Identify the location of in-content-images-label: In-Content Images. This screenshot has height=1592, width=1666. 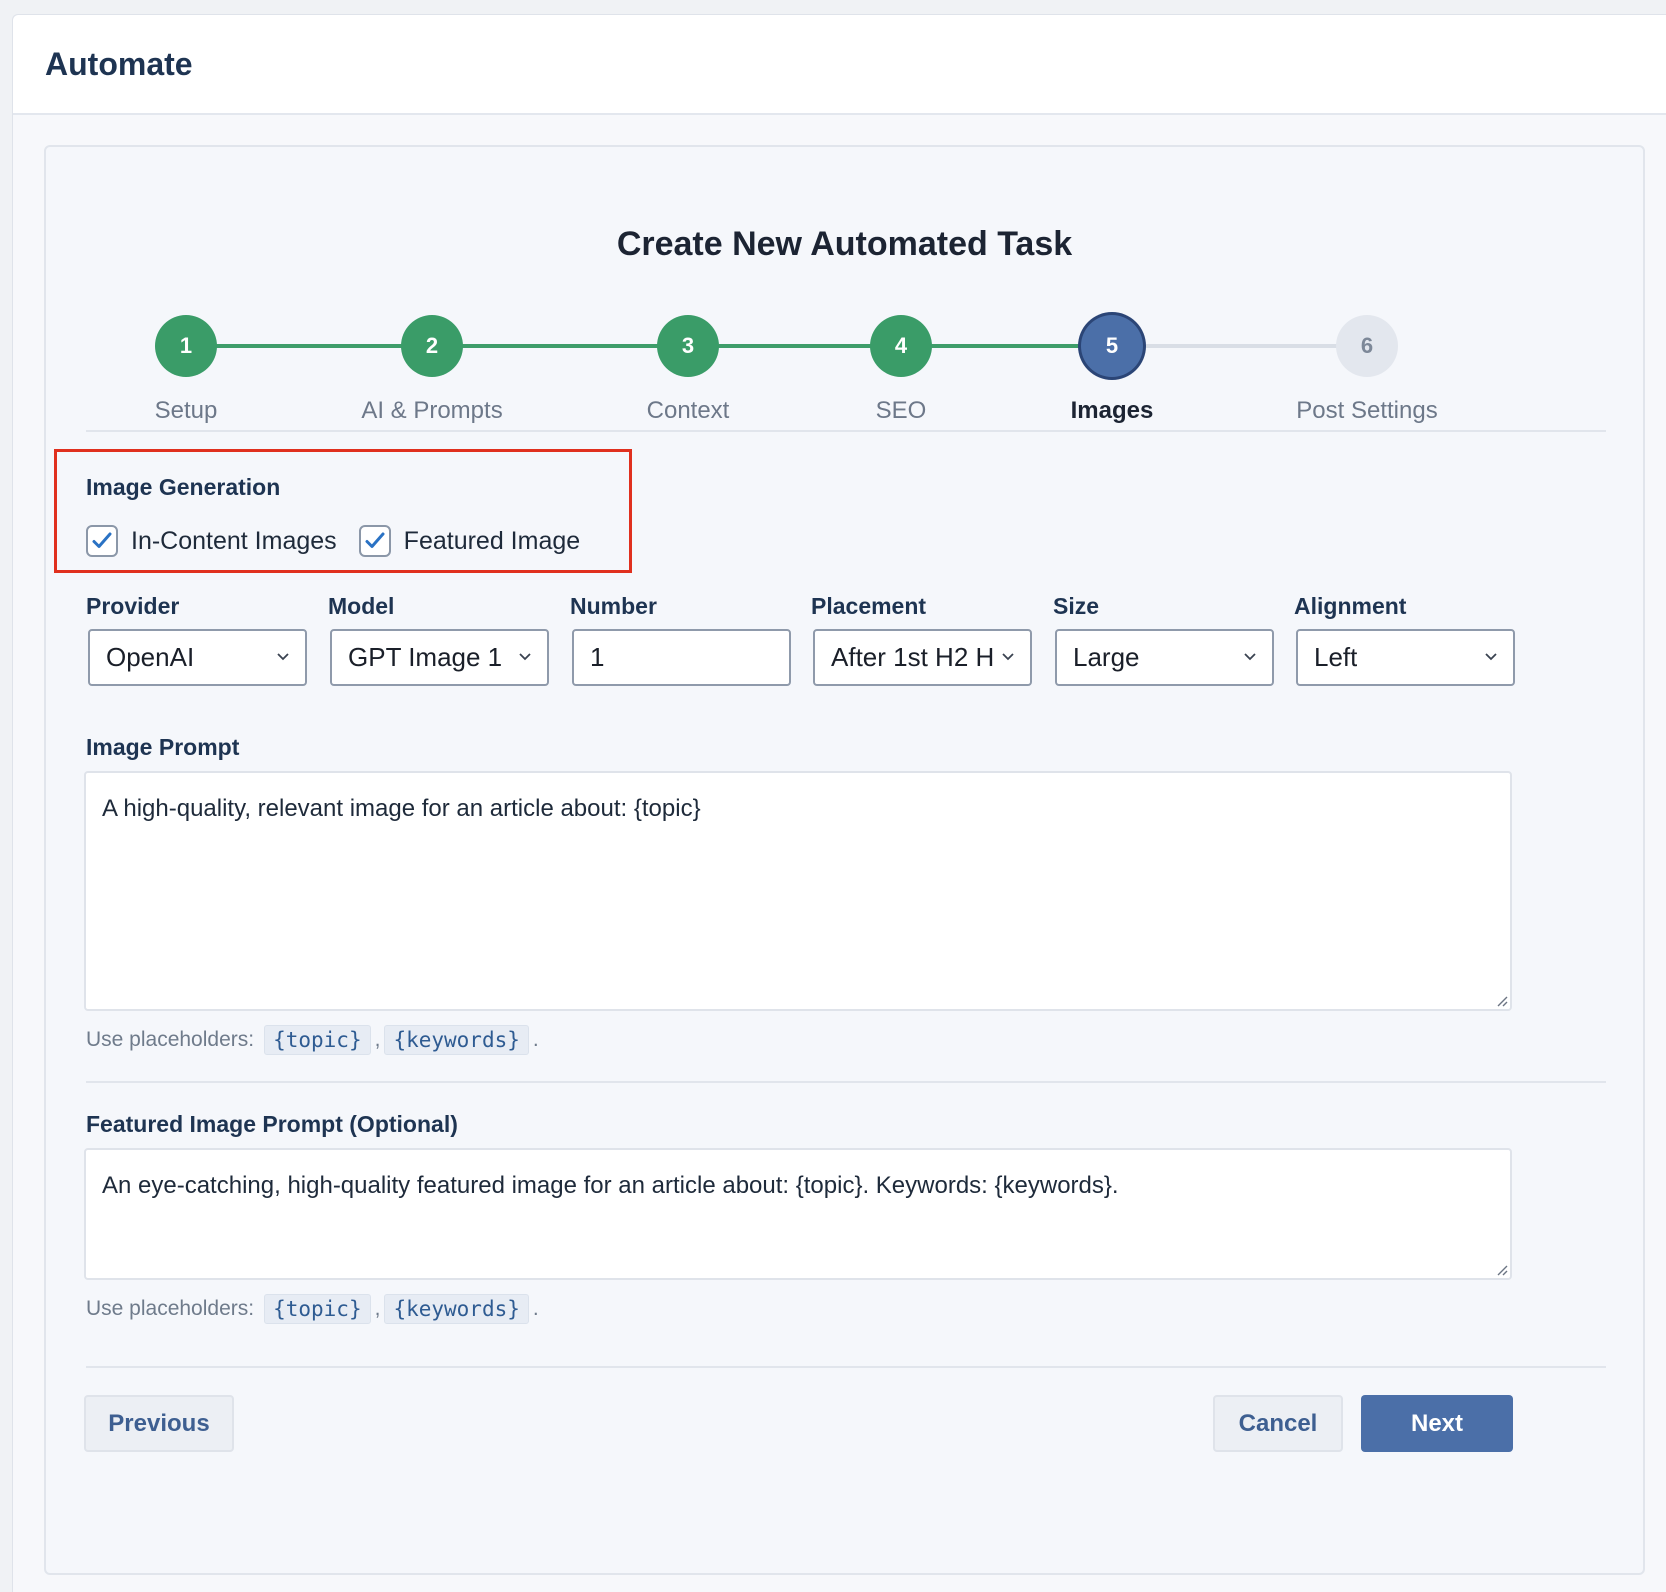
(234, 541).